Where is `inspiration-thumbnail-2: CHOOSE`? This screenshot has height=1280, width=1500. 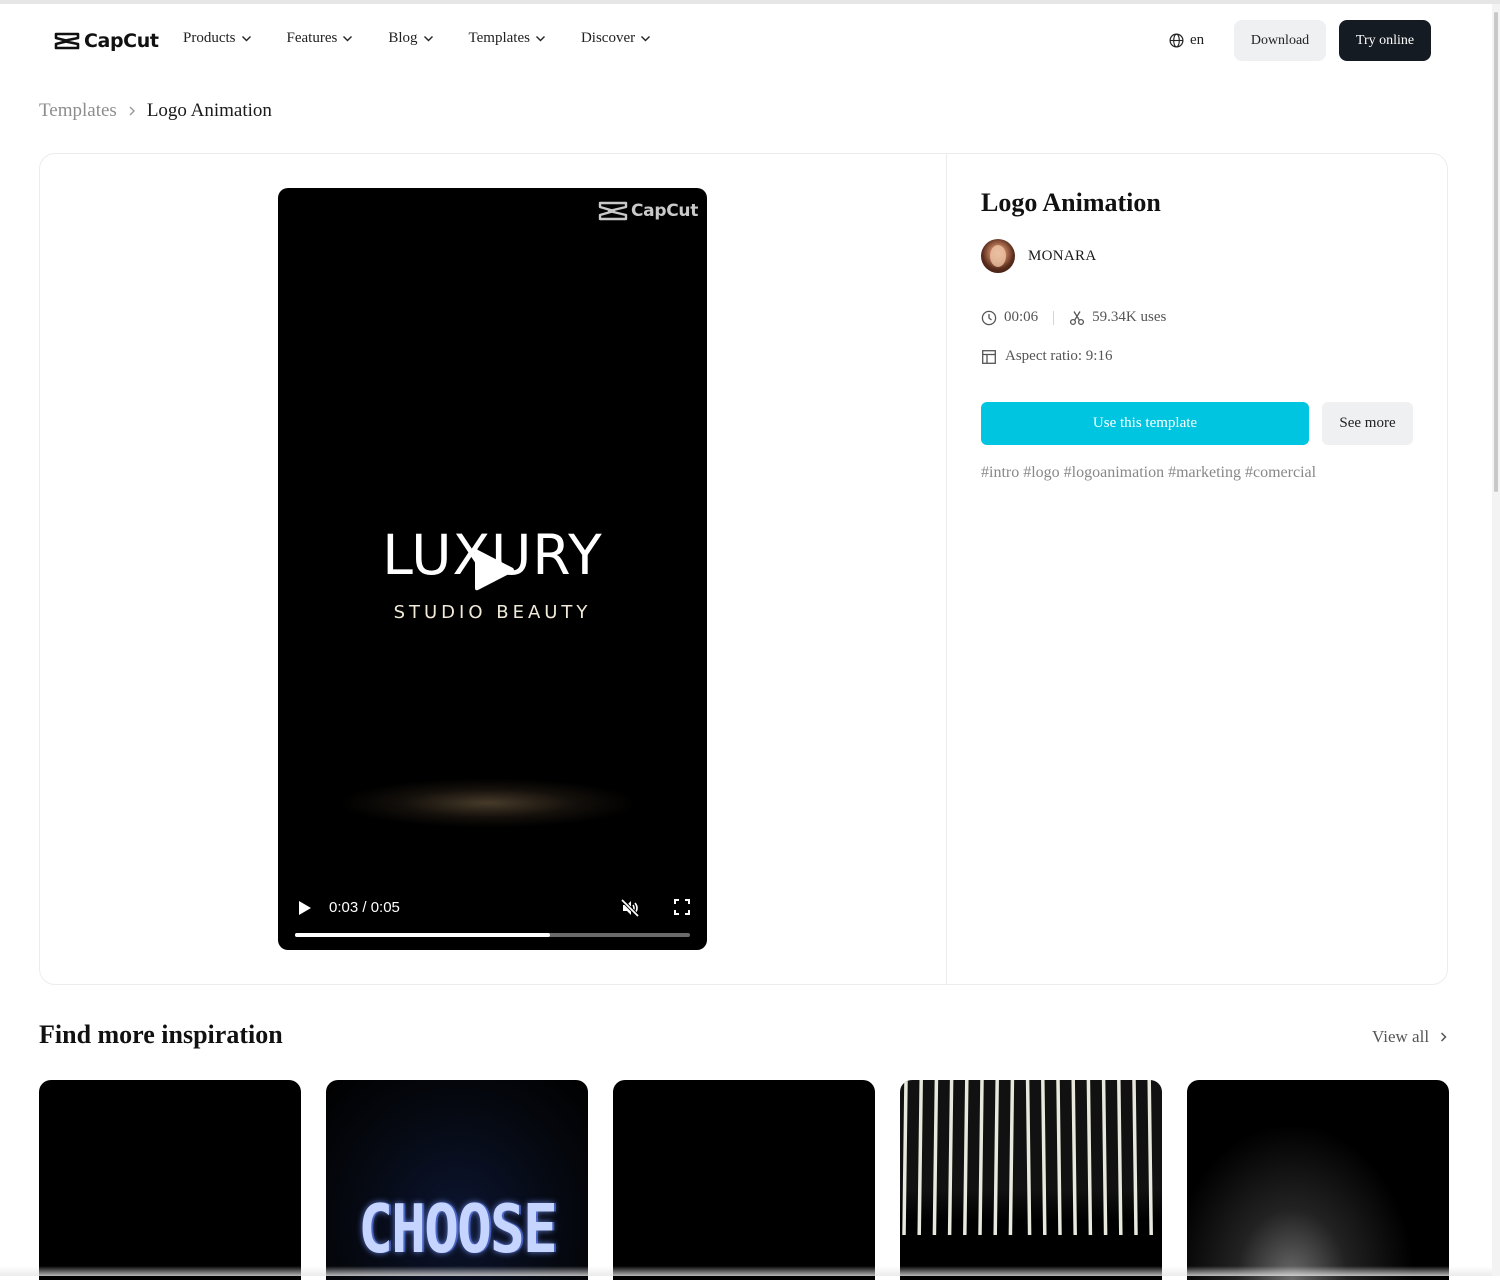 inspiration-thumbnail-2: CHOOSE is located at coordinates (457, 1180).